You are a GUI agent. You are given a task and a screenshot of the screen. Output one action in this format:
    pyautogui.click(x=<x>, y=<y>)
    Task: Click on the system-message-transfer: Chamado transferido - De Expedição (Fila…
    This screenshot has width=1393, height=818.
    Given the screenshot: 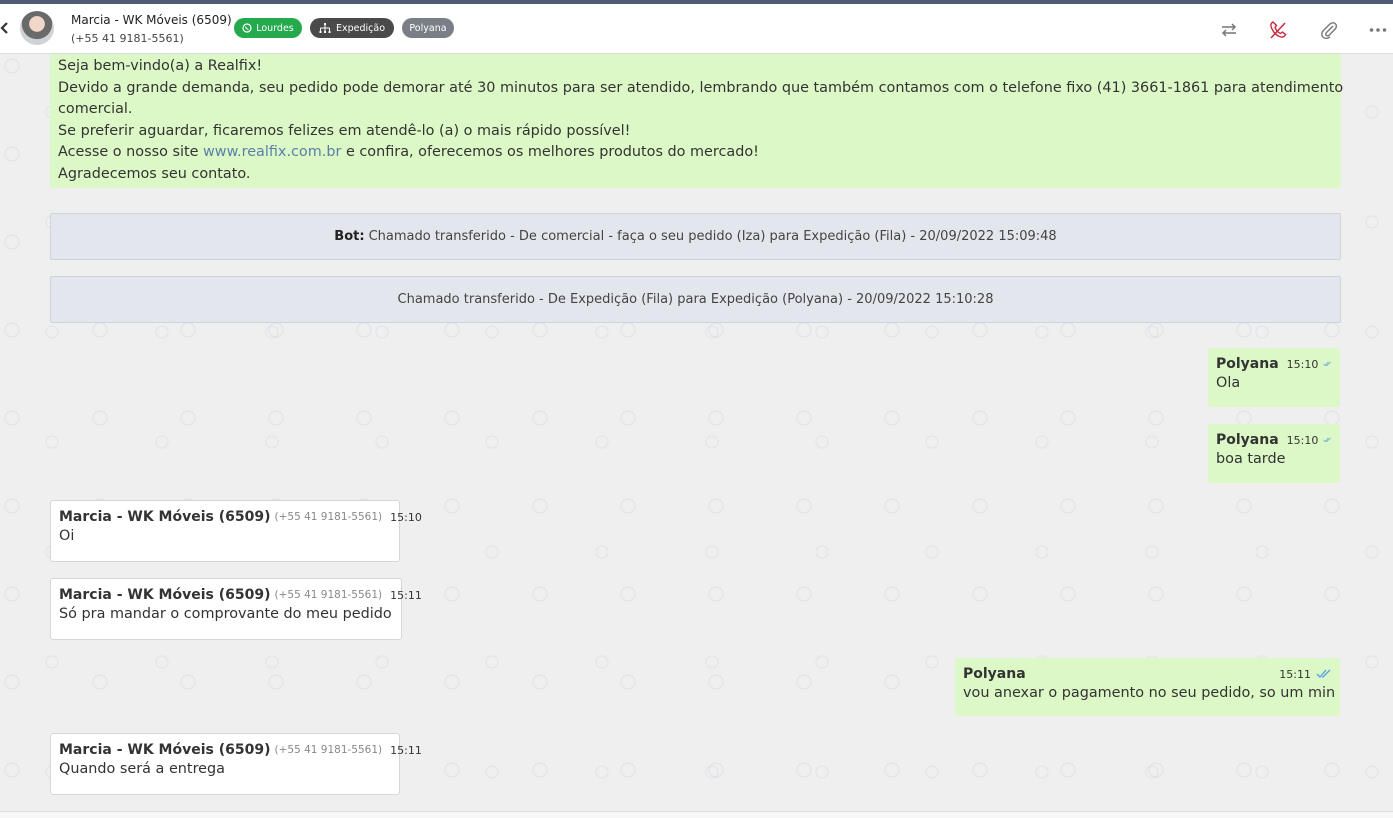 What is the action you would take?
    pyautogui.click(x=695, y=299)
    